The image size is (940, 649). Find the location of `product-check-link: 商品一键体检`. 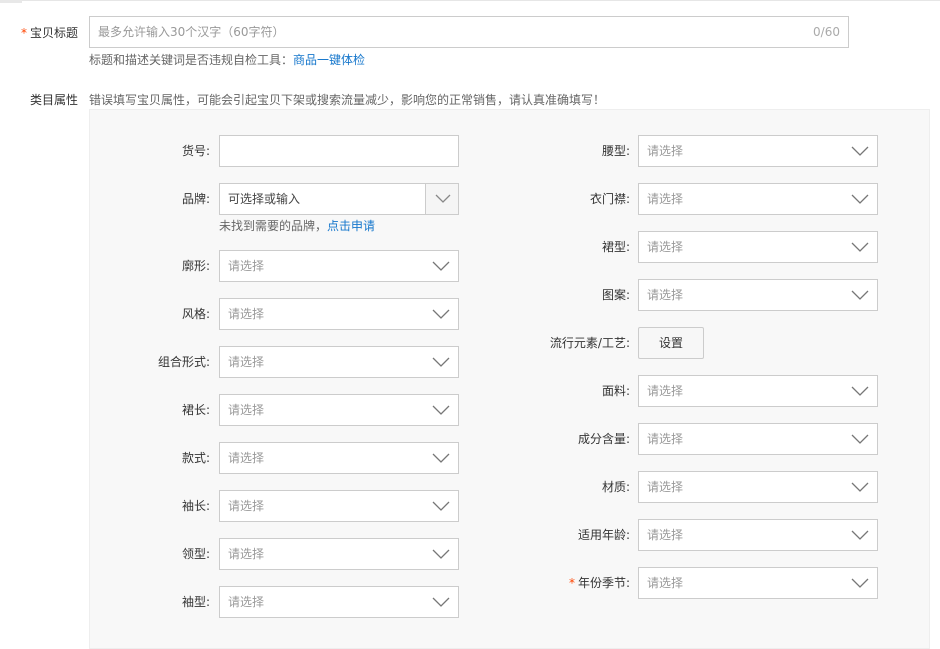

product-check-link: 商品一键体检 is located at coordinates (329, 60).